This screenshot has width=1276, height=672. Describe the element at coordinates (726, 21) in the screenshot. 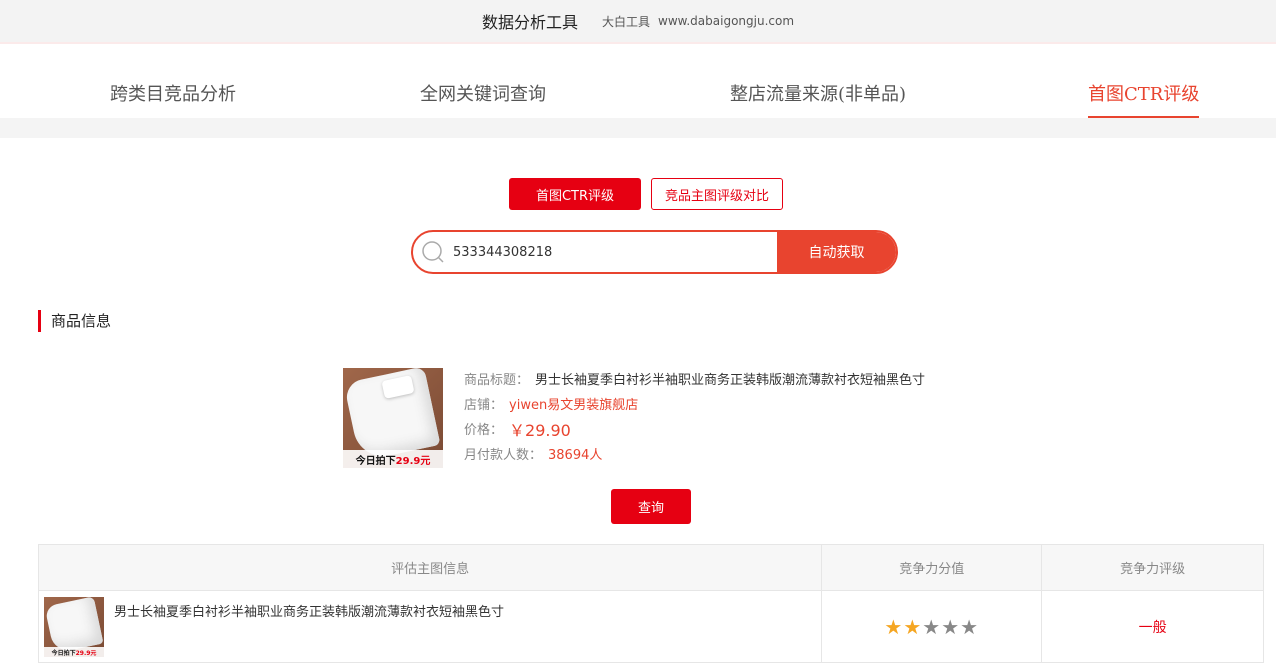

I see `site-url: www.dabaigongju.com` at that location.